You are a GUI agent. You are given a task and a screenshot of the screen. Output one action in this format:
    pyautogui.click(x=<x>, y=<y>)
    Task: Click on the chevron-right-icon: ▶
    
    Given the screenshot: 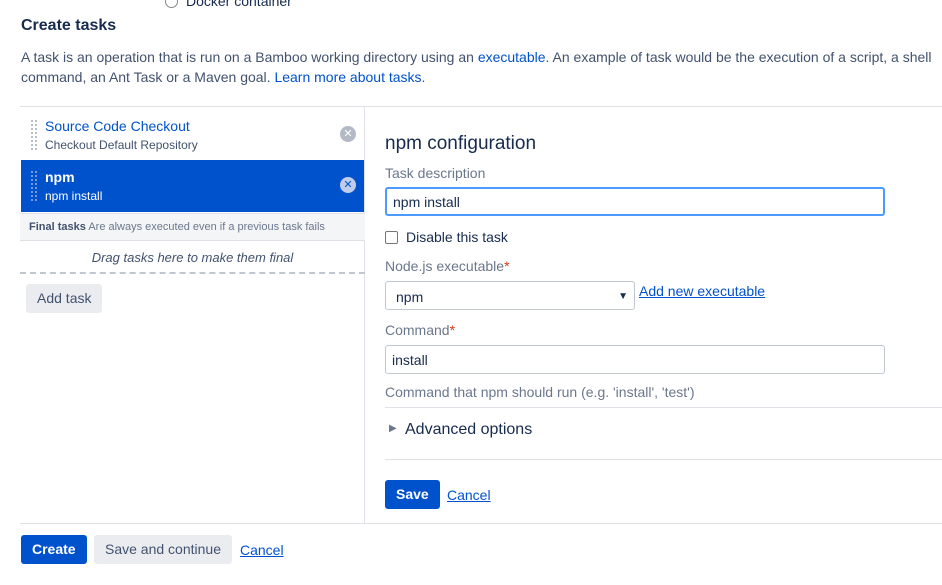 What is the action you would take?
    pyautogui.click(x=393, y=428)
    